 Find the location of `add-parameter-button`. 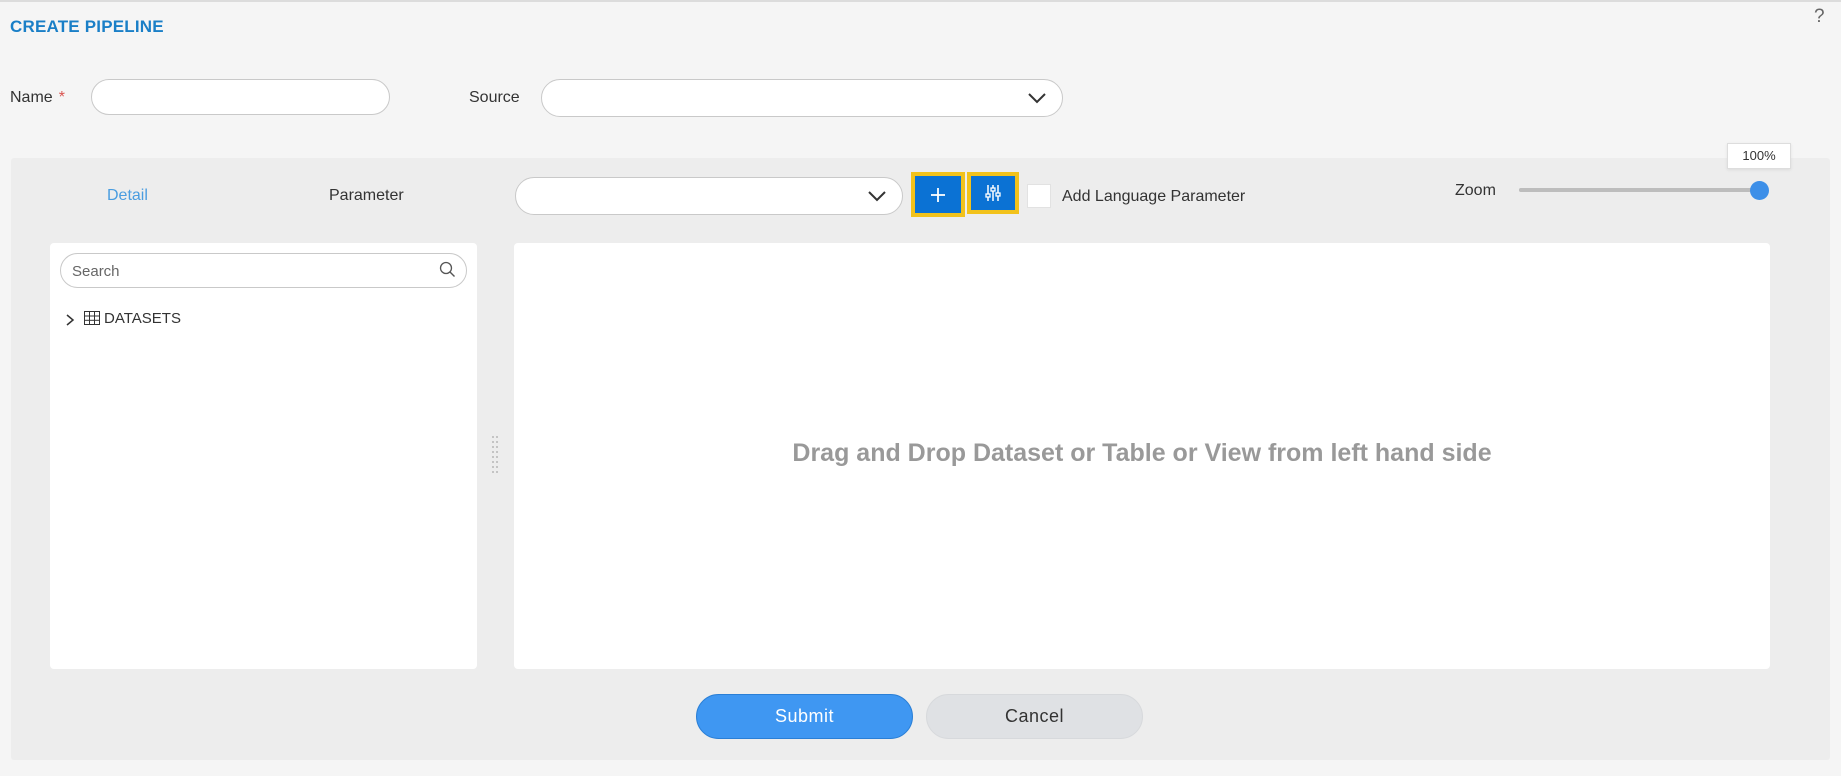

add-parameter-button is located at coordinates (938, 194).